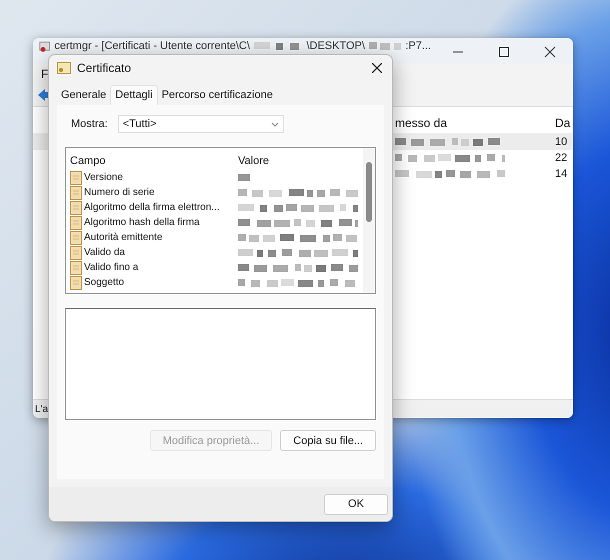  What do you see at coordinates (561, 142) in the screenshot?
I see `table-cell: 10` at bounding box center [561, 142].